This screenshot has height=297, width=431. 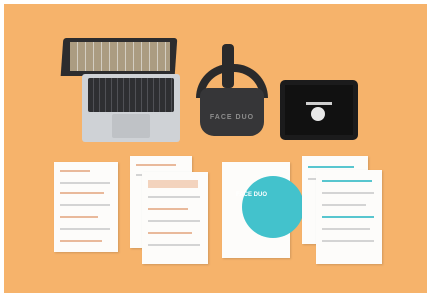 I want to click on brochure-cover-title: FACE DUO, so click(x=252, y=195).